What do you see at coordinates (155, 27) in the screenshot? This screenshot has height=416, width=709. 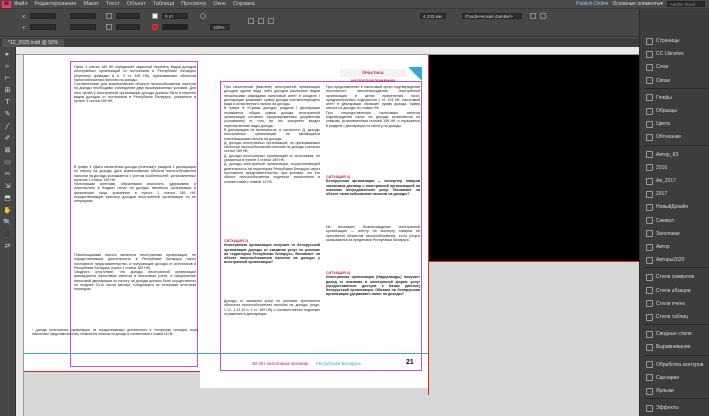 I see `stroke-swatch` at bounding box center [155, 27].